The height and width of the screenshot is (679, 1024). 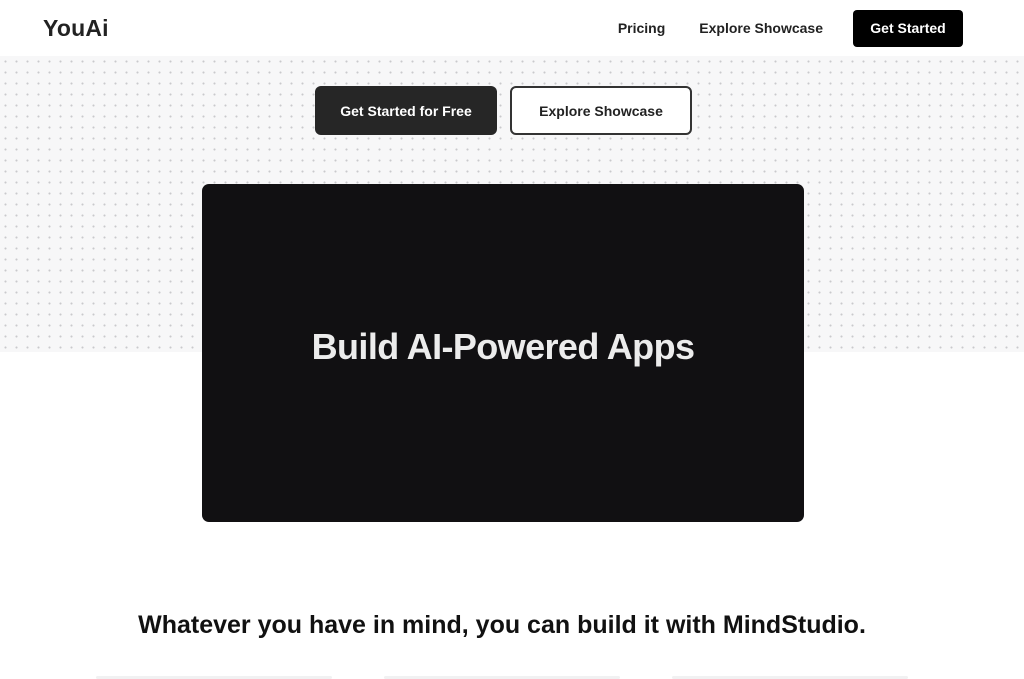 I want to click on nav-explore-showcase-link: Explore Showcase, so click(x=761, y=28).